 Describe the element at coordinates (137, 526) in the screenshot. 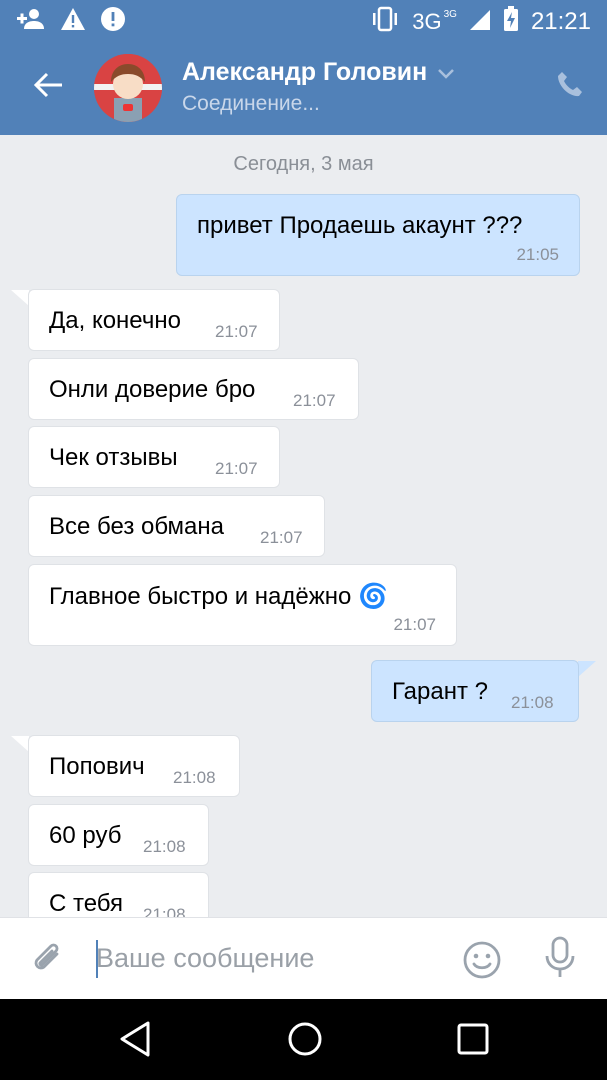

I see `message-text: Все без обмана` at that location.